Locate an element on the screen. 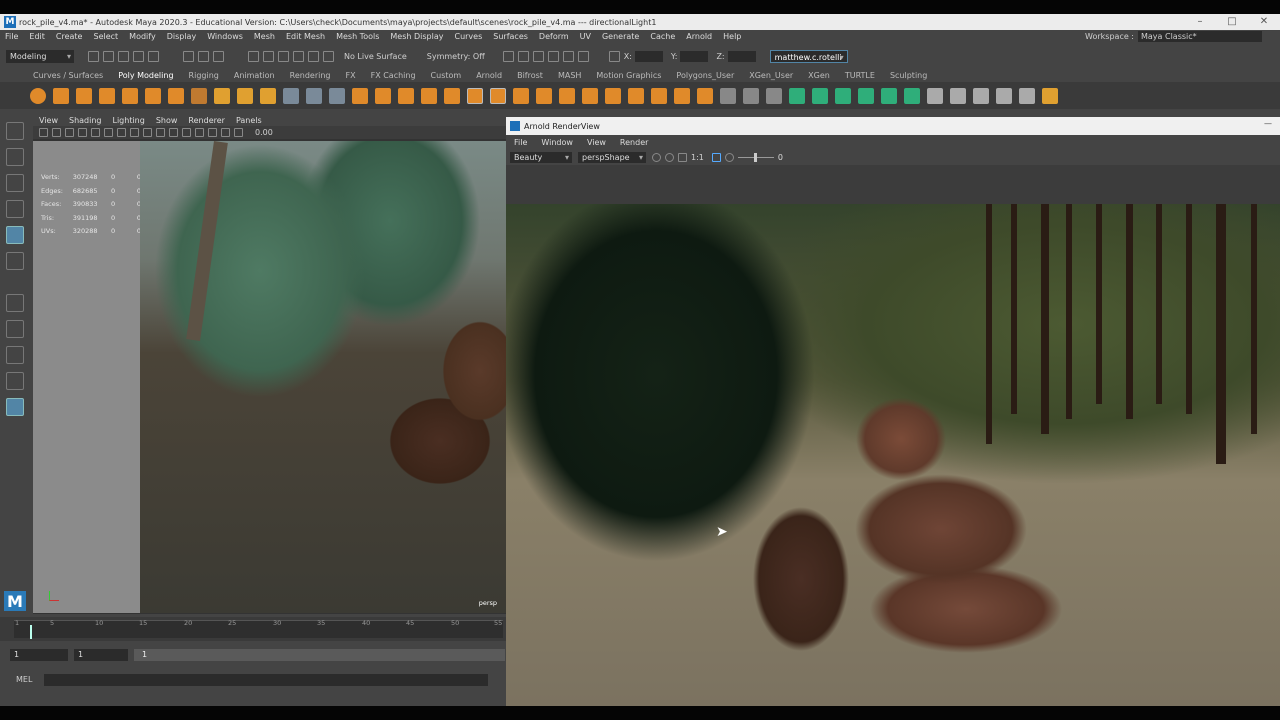 The width and height of the screenshot is (1280, 720). uv-spherical-icon is located at coordinates (843, 95).